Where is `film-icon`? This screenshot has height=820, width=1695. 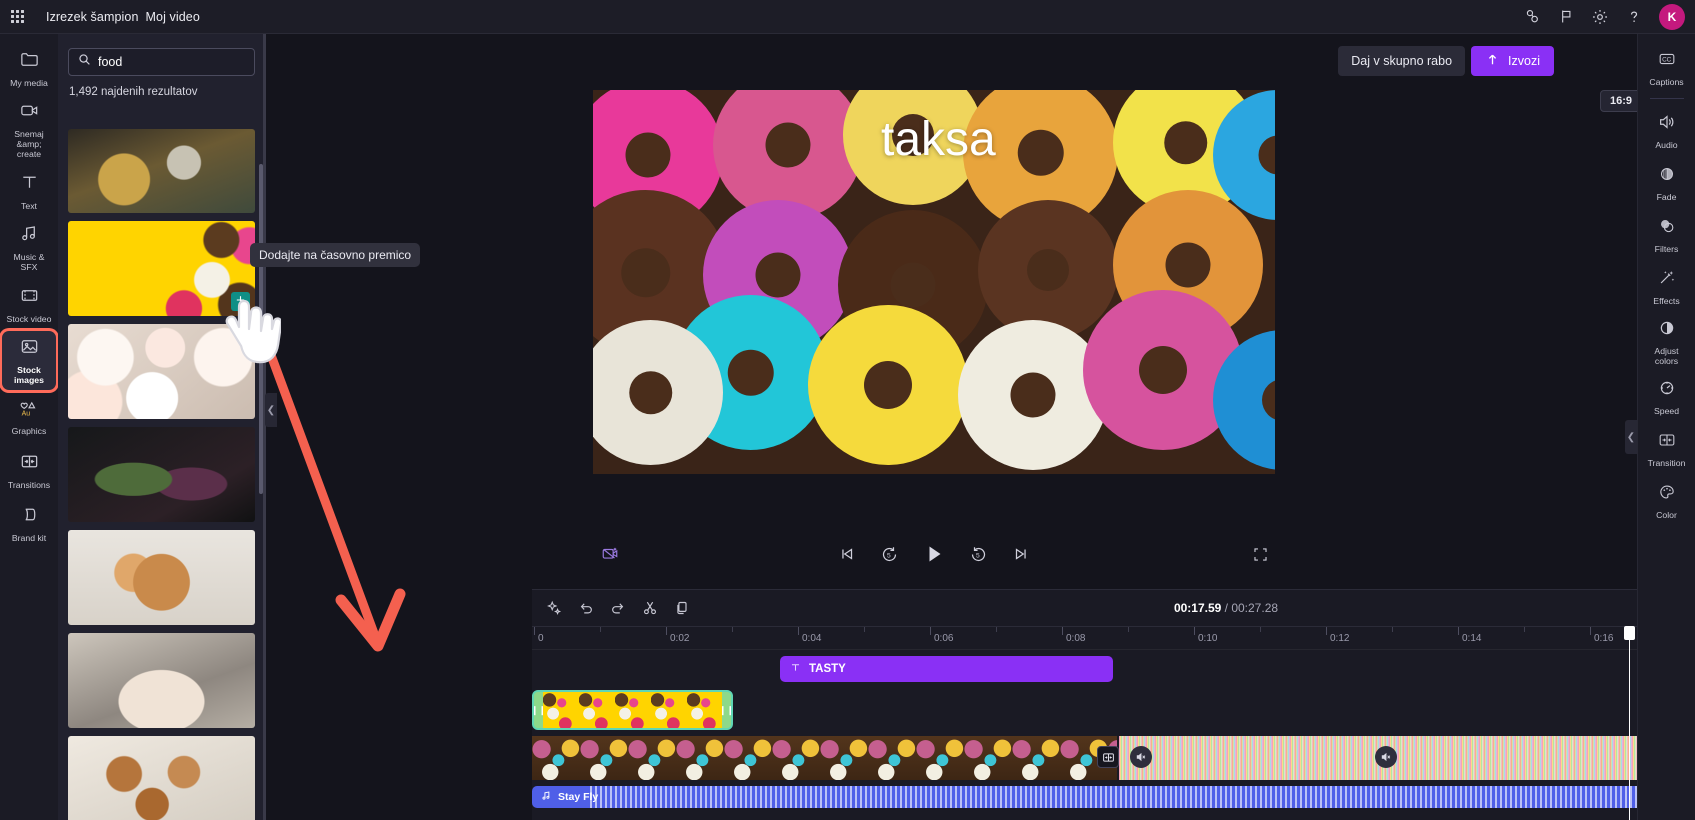 film-icon is located at coordinates (29, 298).